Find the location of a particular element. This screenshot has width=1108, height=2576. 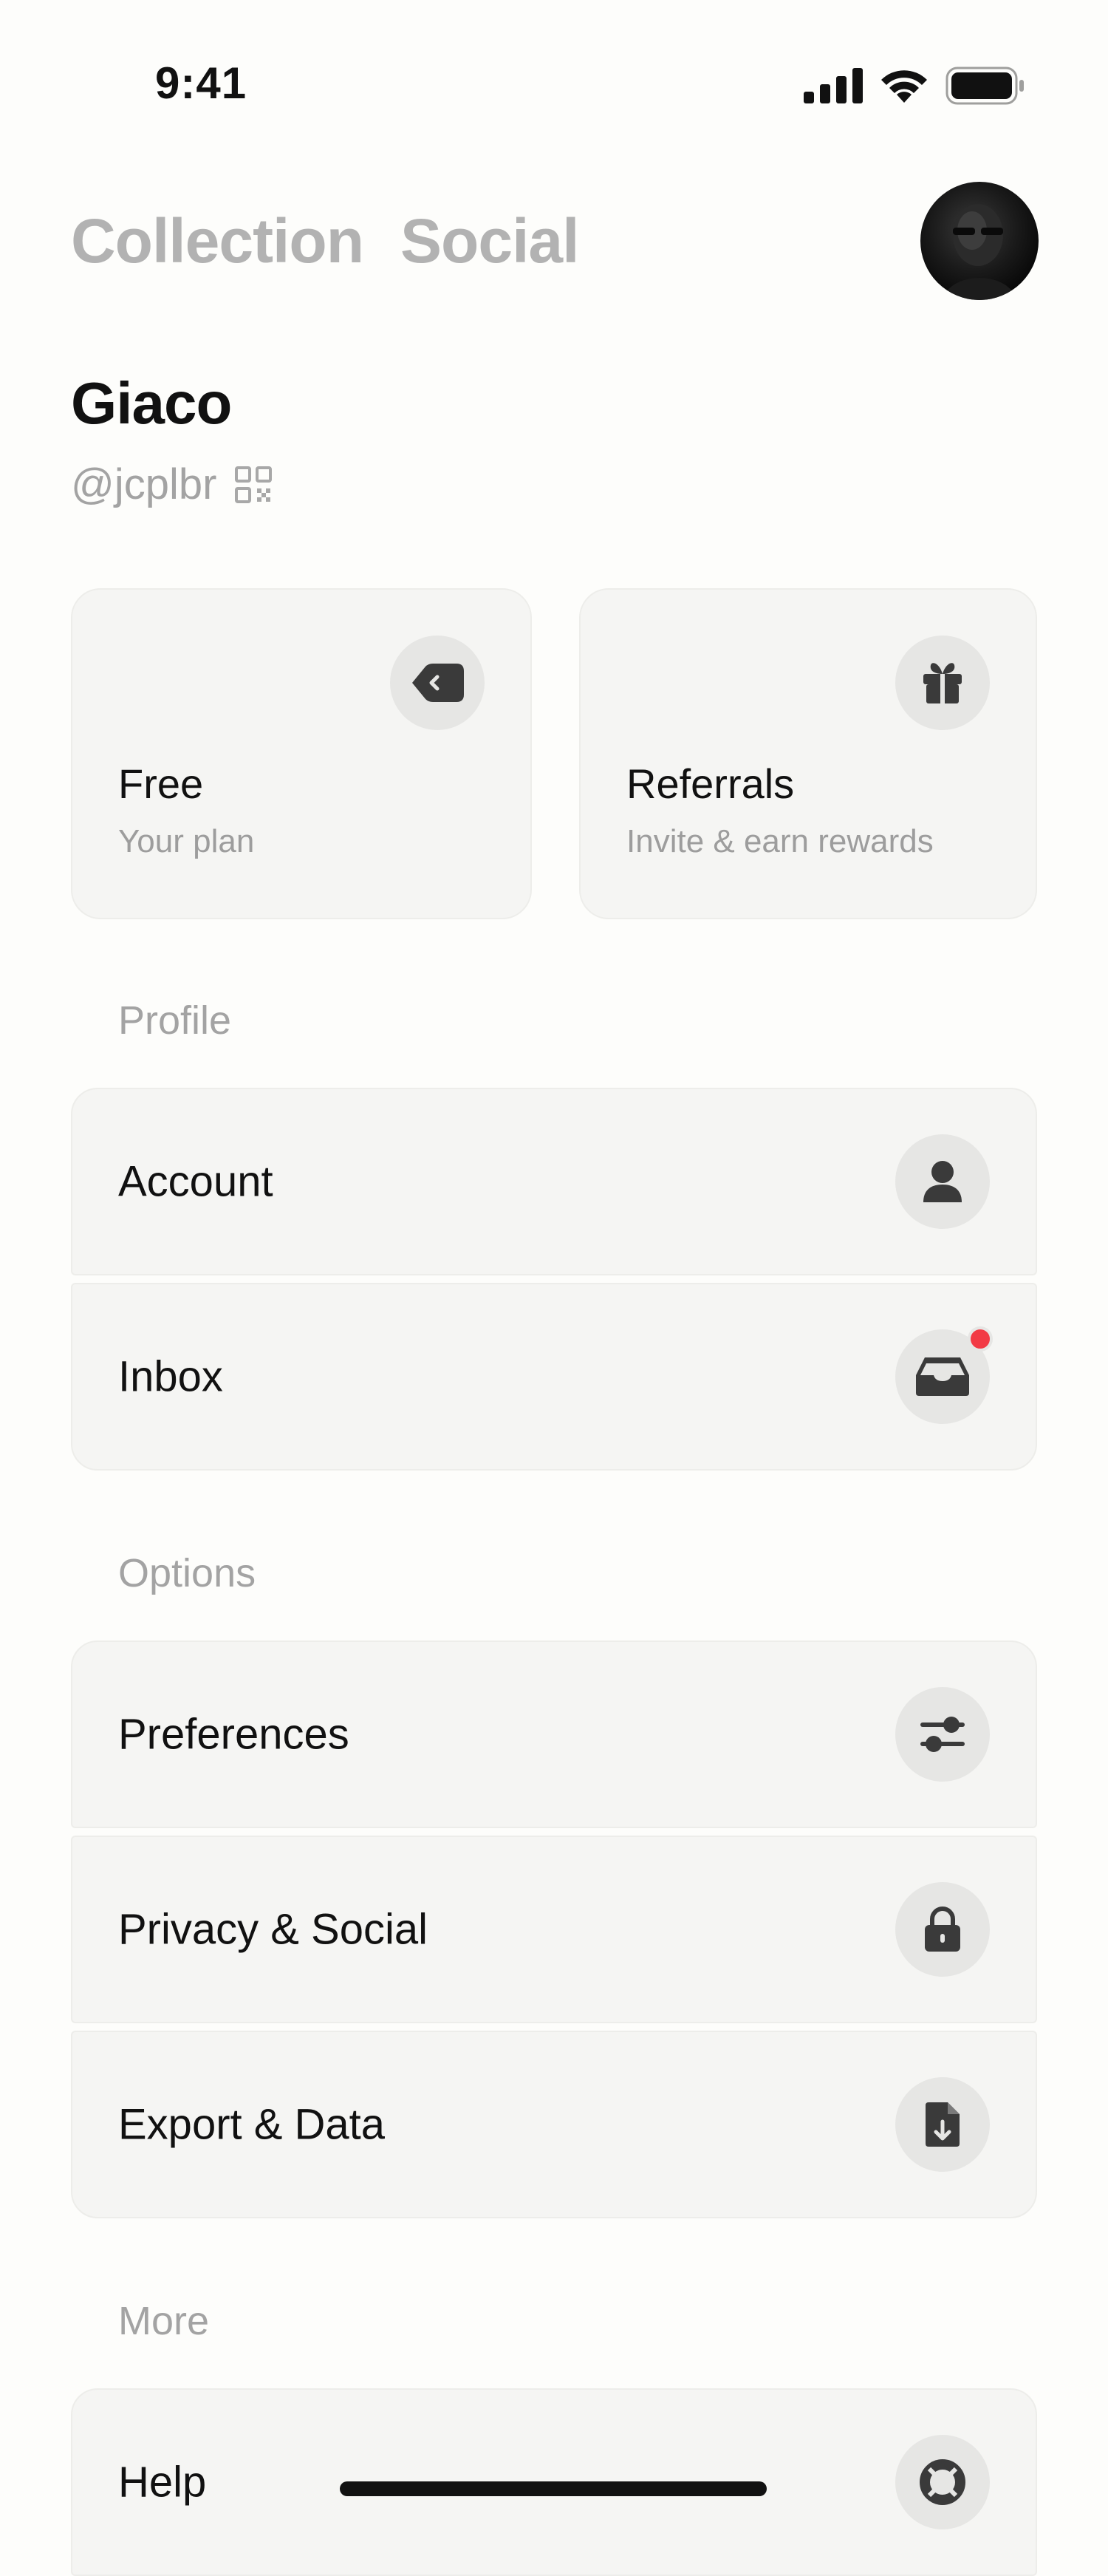

row-label: Export & Data is located at coordinates (252, 2124).